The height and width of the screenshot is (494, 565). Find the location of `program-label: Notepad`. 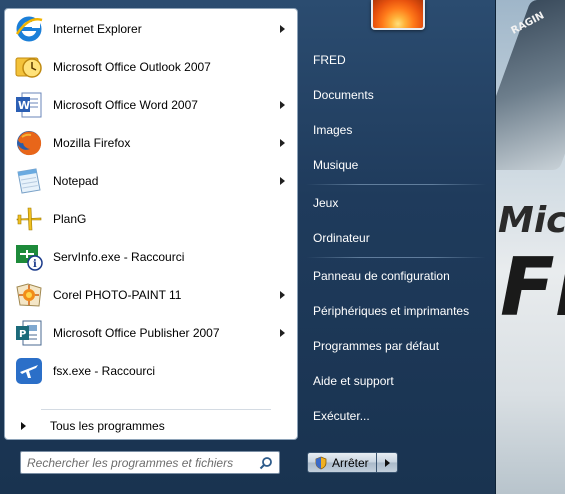

program-label: Notepad is located at coordinates (76, 181).